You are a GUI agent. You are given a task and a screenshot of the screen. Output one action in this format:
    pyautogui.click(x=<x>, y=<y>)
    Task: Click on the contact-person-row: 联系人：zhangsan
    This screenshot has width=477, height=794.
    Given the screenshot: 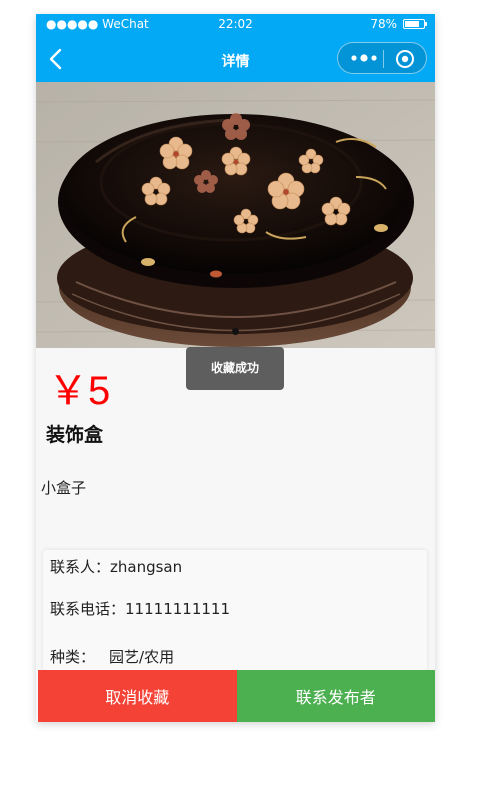 What is the action you would take?
    pyautogui.click(x=116, y=566)
    